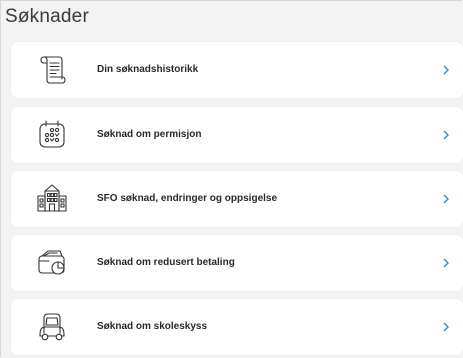  Describe the element at coordinates (166, 262) in the screenshot. I see `list-item-label: Søknad om redusert betaling` at that location.